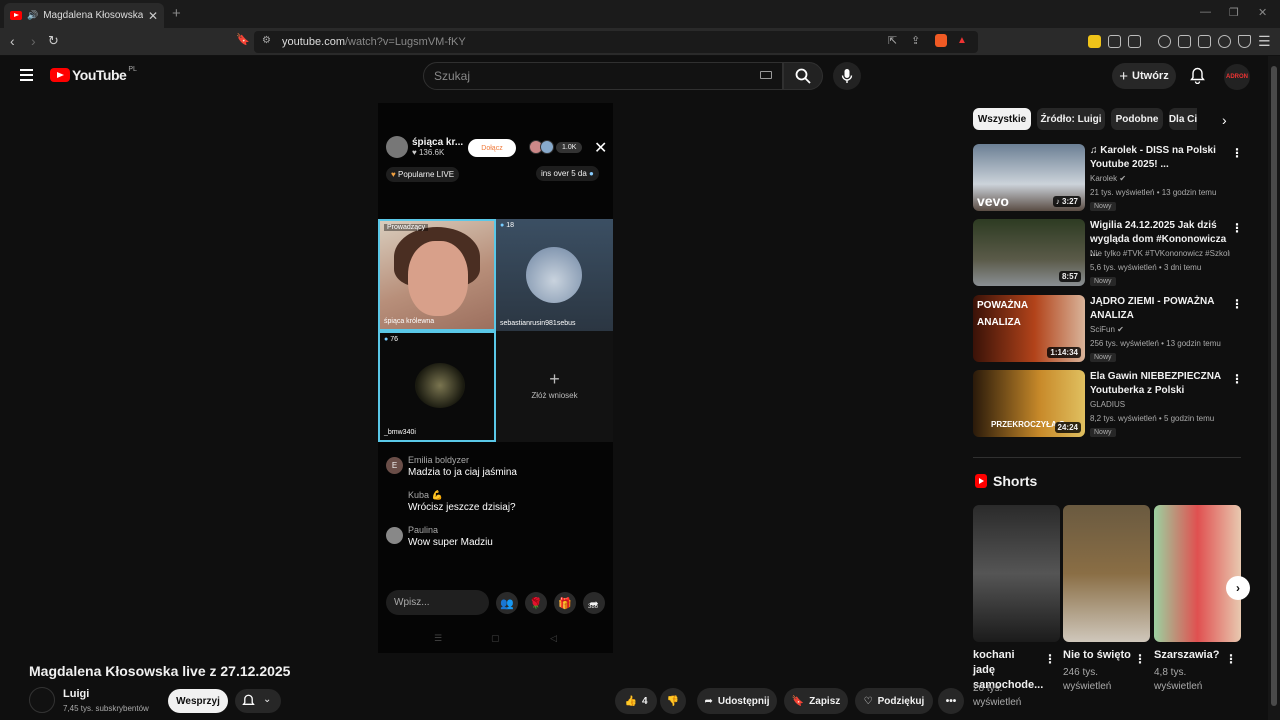 The width and height of the screenshot is (1280, 720). Describe the element at coordinates (1204, 41) in the screenshot. I see `wallet-icon` at that location.